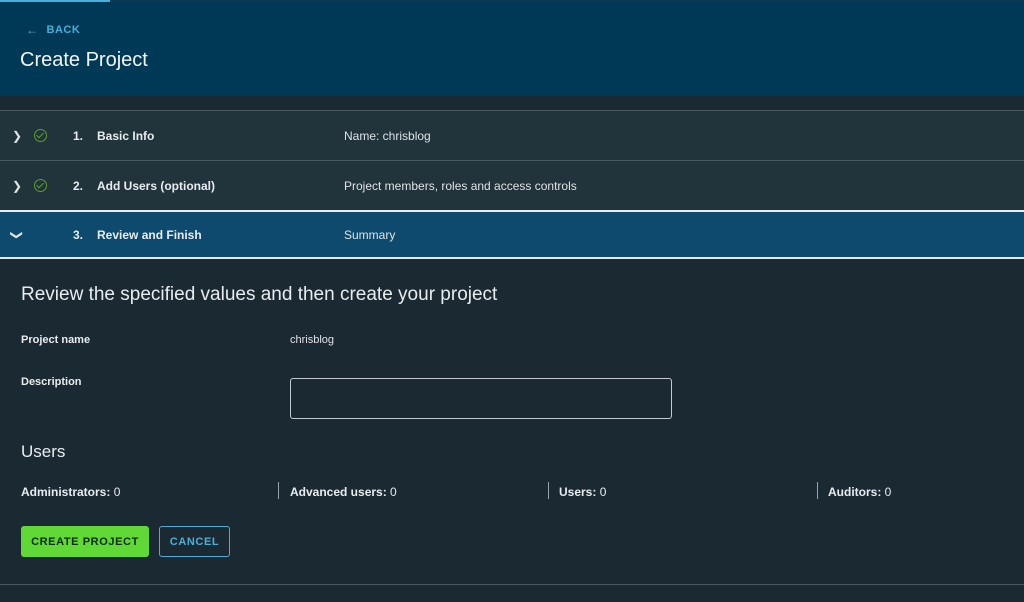 The height and width of the screenshot is (602, 1024). Describe the element at coordinates (512, 135) in the screenshot. I see `wizard-step-basic-info: ❯ 1. Basic Info Name: chrisblog` at that location.